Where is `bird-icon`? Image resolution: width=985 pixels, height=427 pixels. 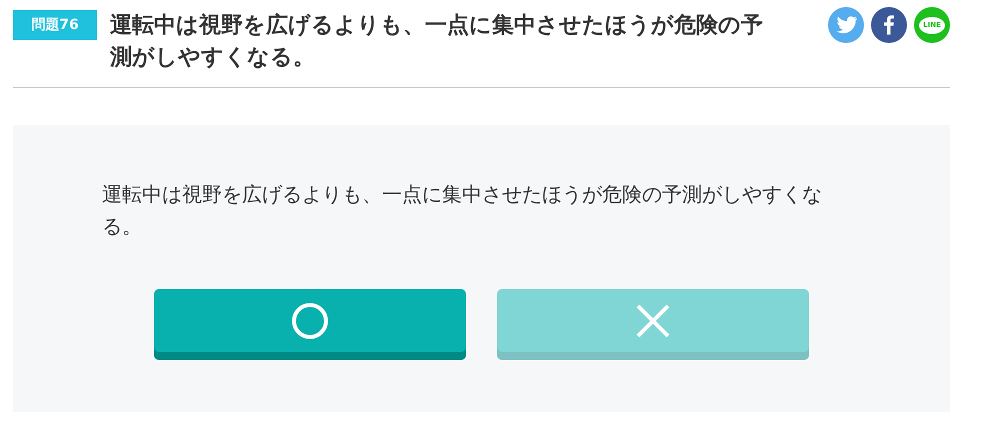 bird-icon is located at coordinates (846, 25).